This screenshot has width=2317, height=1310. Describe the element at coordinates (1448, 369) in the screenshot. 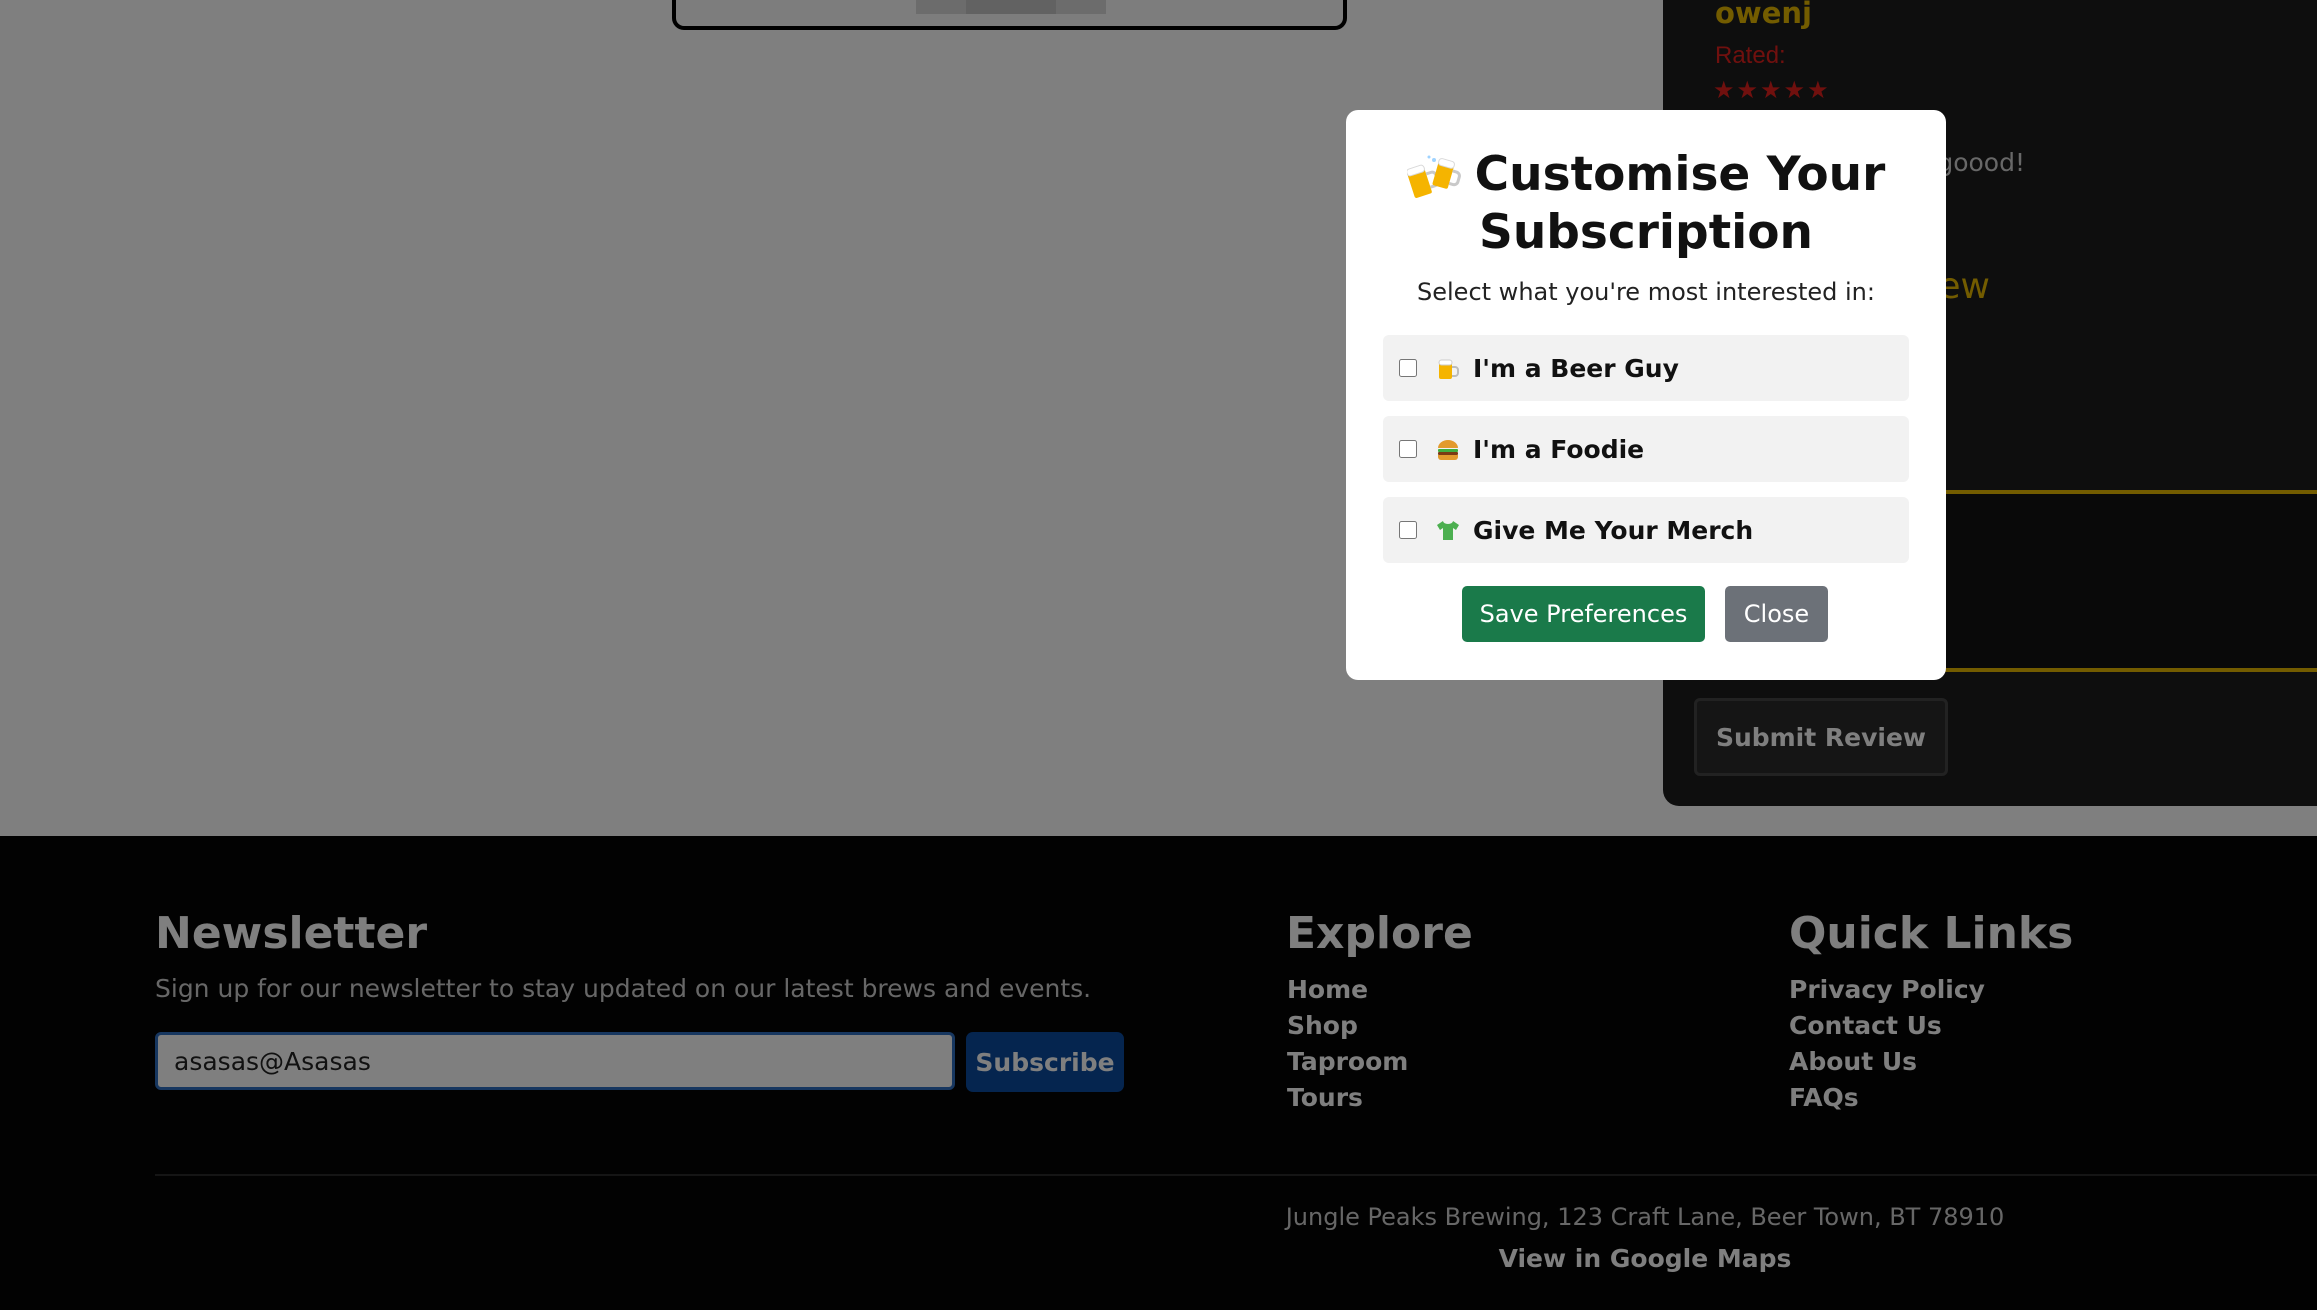

I see `beer-mug-icon` at that location.